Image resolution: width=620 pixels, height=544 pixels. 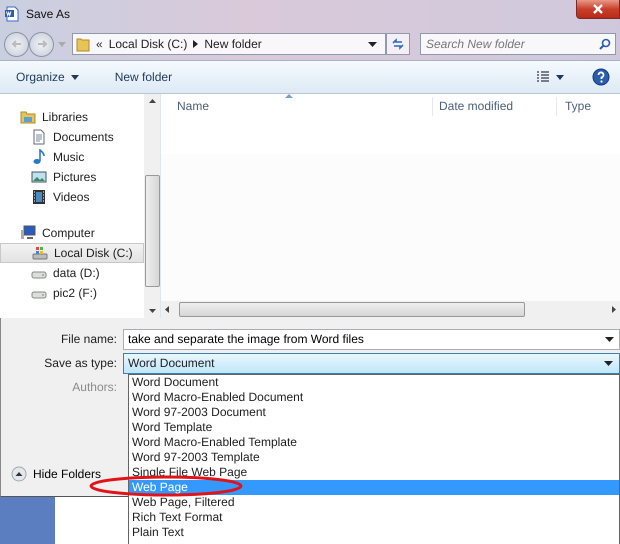 I want to click on file-name-field: take and separate the image from Word files, so click(x=371, y=339).